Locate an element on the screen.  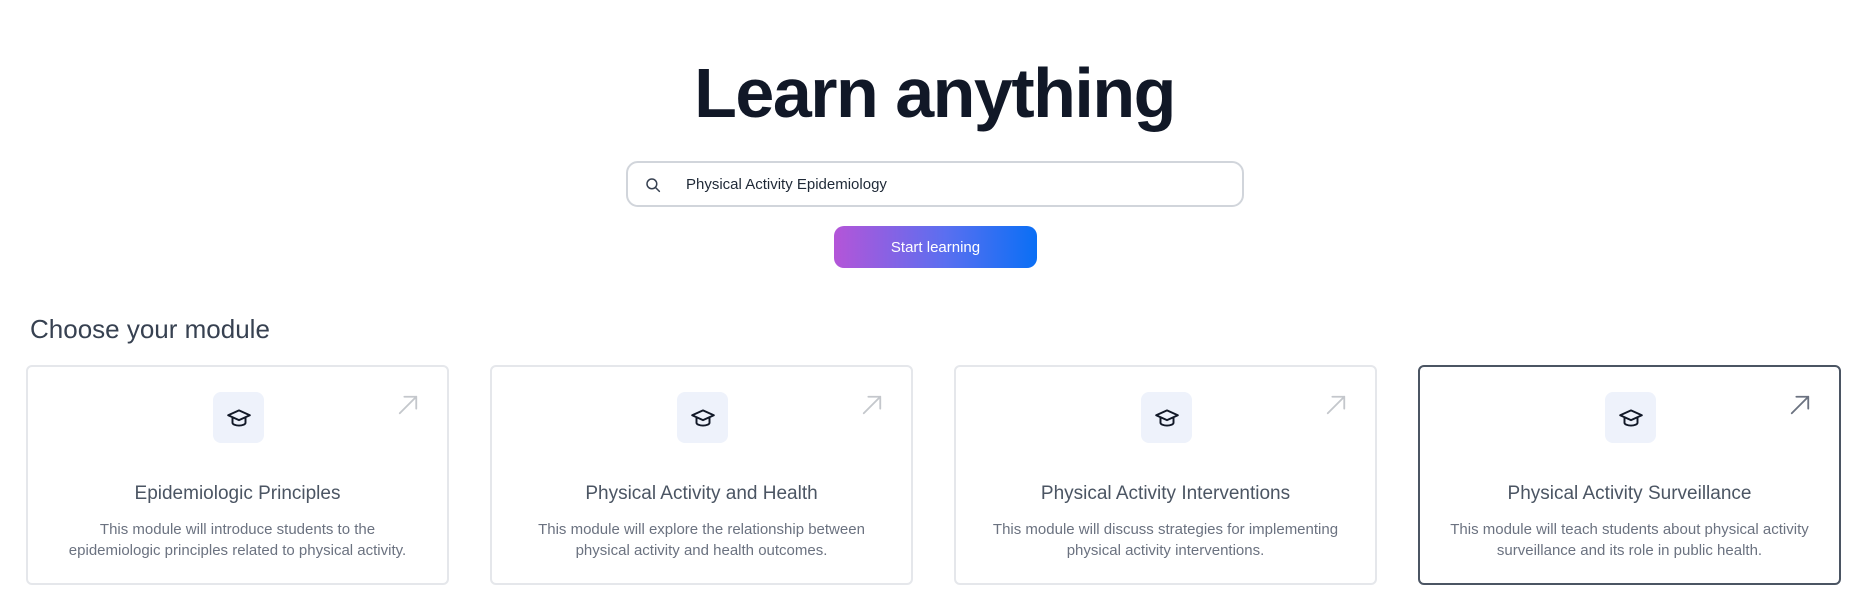
module-title: Physical Activity Surveillance is located at coordinates (1629, 493).